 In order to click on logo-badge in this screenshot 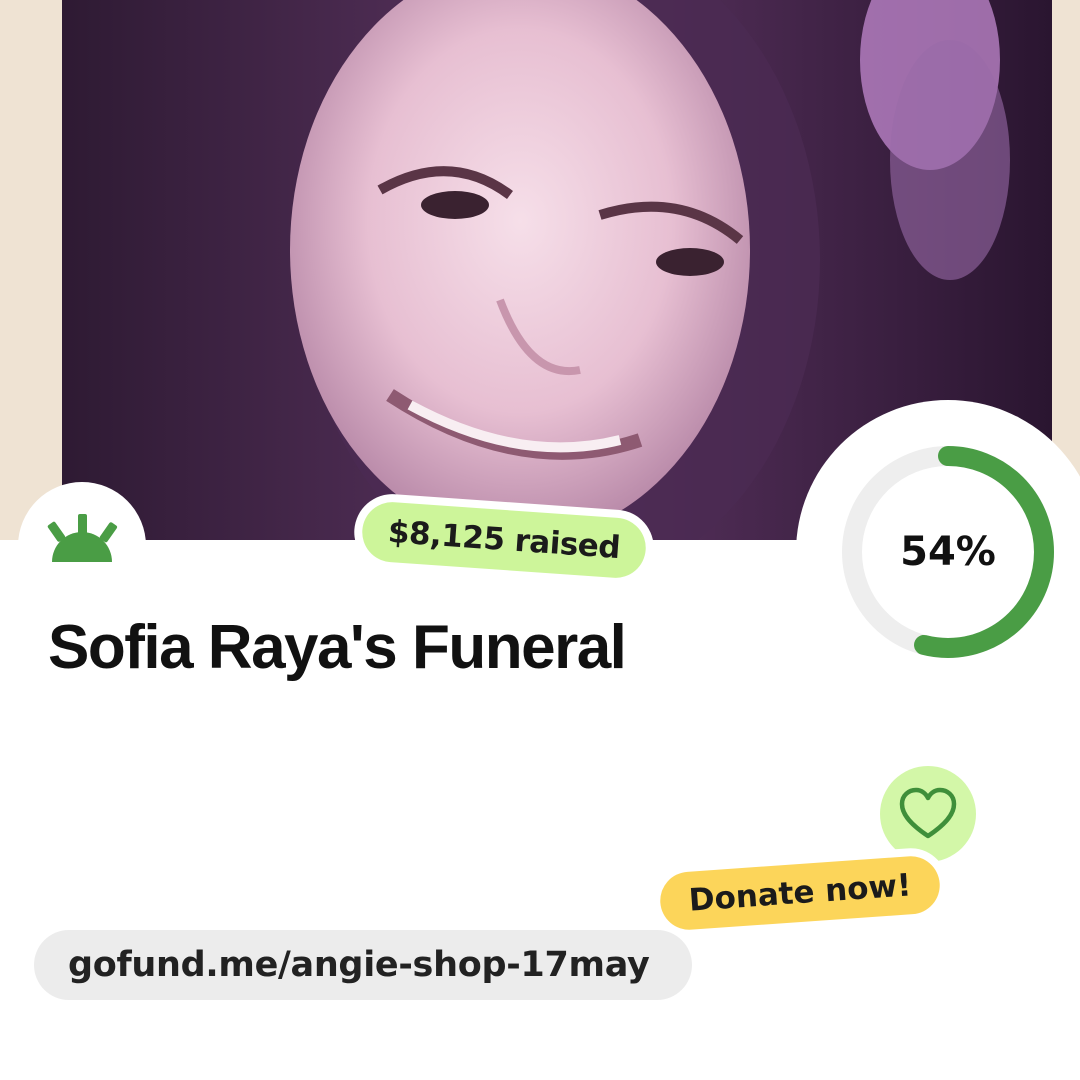, I will do `click(82, 546)`.